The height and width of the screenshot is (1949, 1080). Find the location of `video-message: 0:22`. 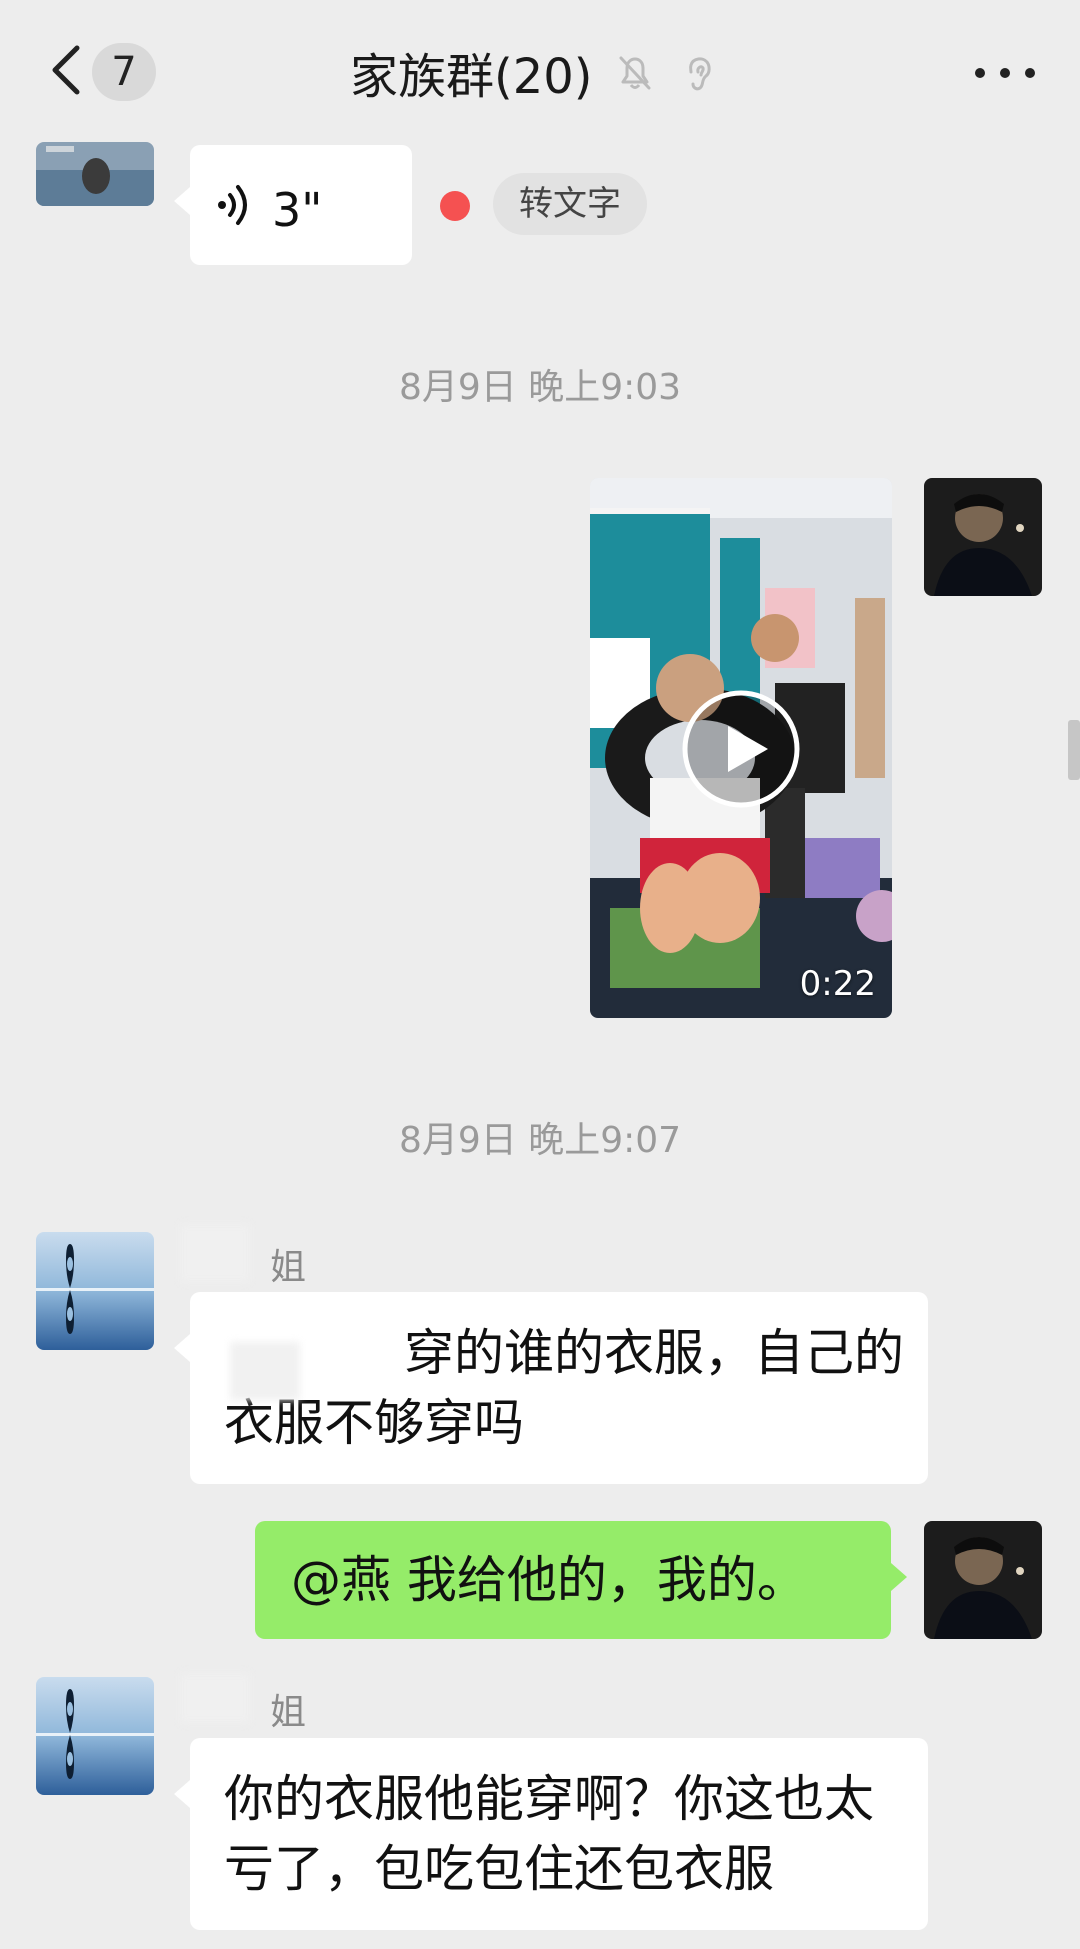

video-message: 0:22 is located at coordinates (741, 748).